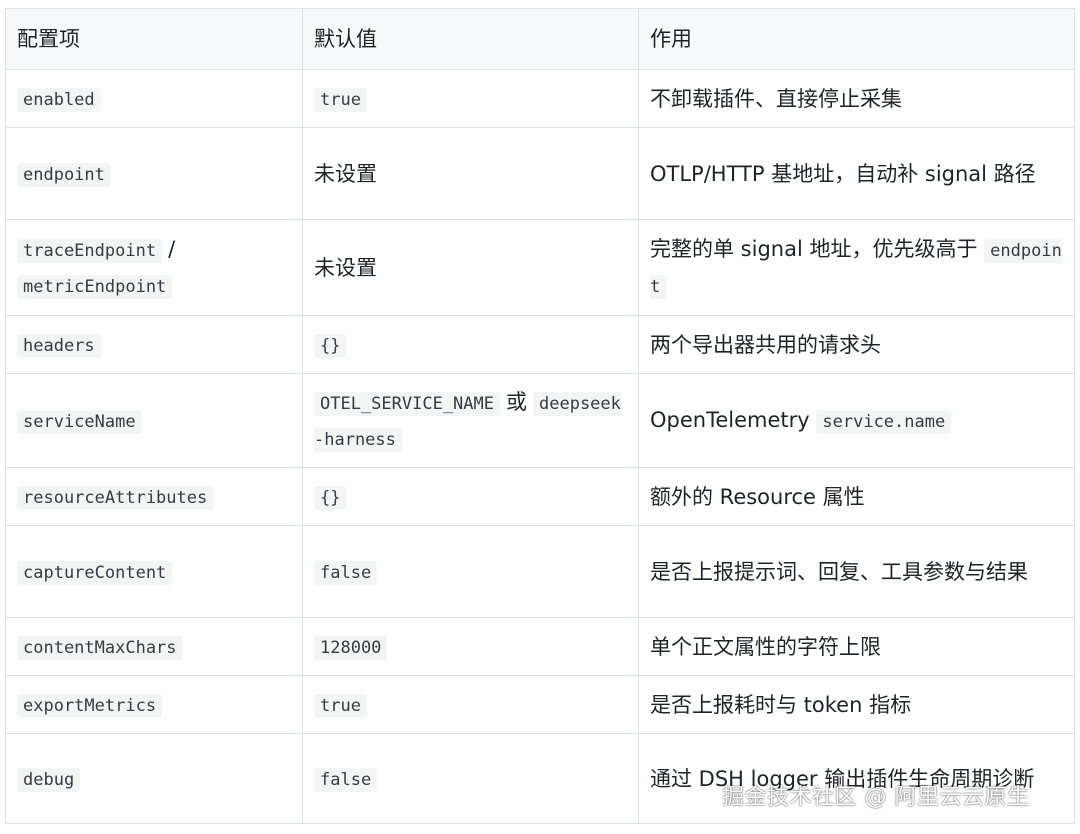 The width and height of the screenshot is (1080, 834). I want to click on cell-key: exportMetrics, so click(154, 704).